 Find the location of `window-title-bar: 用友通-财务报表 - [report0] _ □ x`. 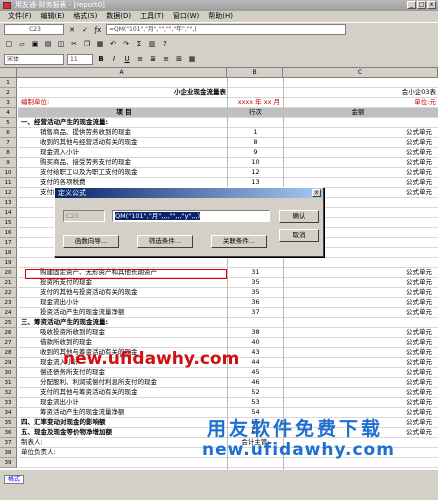

window-title-bar: 用友通-财务报表 - [report0] _ □ x is located at coordinates (219, 5).